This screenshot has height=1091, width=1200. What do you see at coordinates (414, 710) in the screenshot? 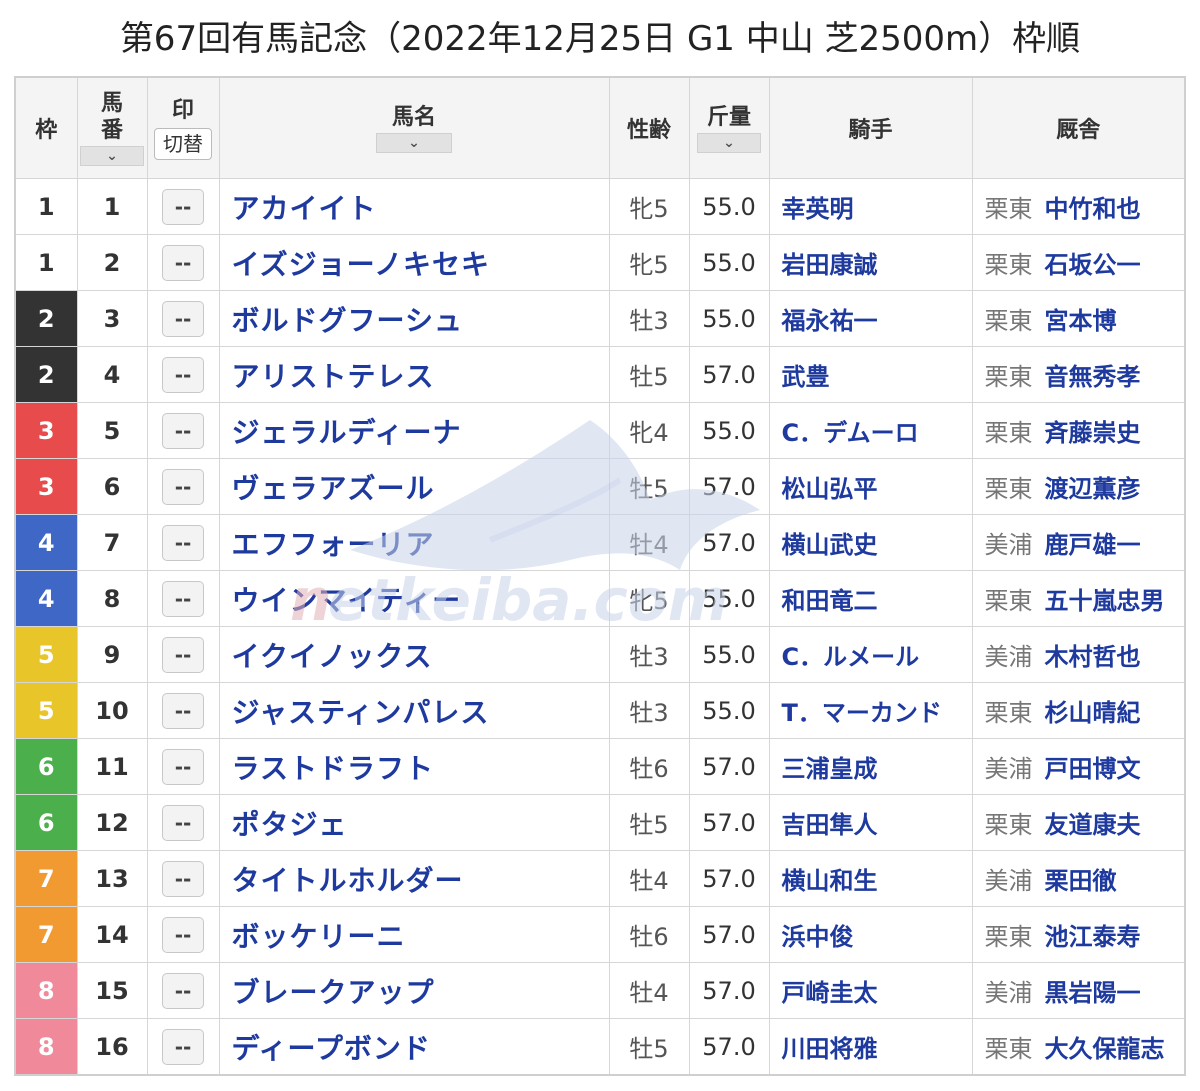
I see `horse-name-link: ジャスティンパレス` at bounding box center [414, 710].